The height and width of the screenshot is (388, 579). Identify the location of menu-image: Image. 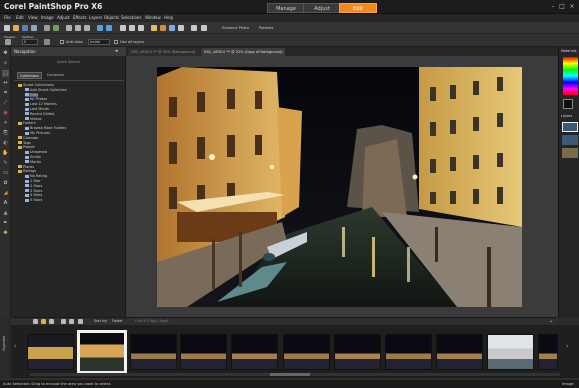
(47, 17).